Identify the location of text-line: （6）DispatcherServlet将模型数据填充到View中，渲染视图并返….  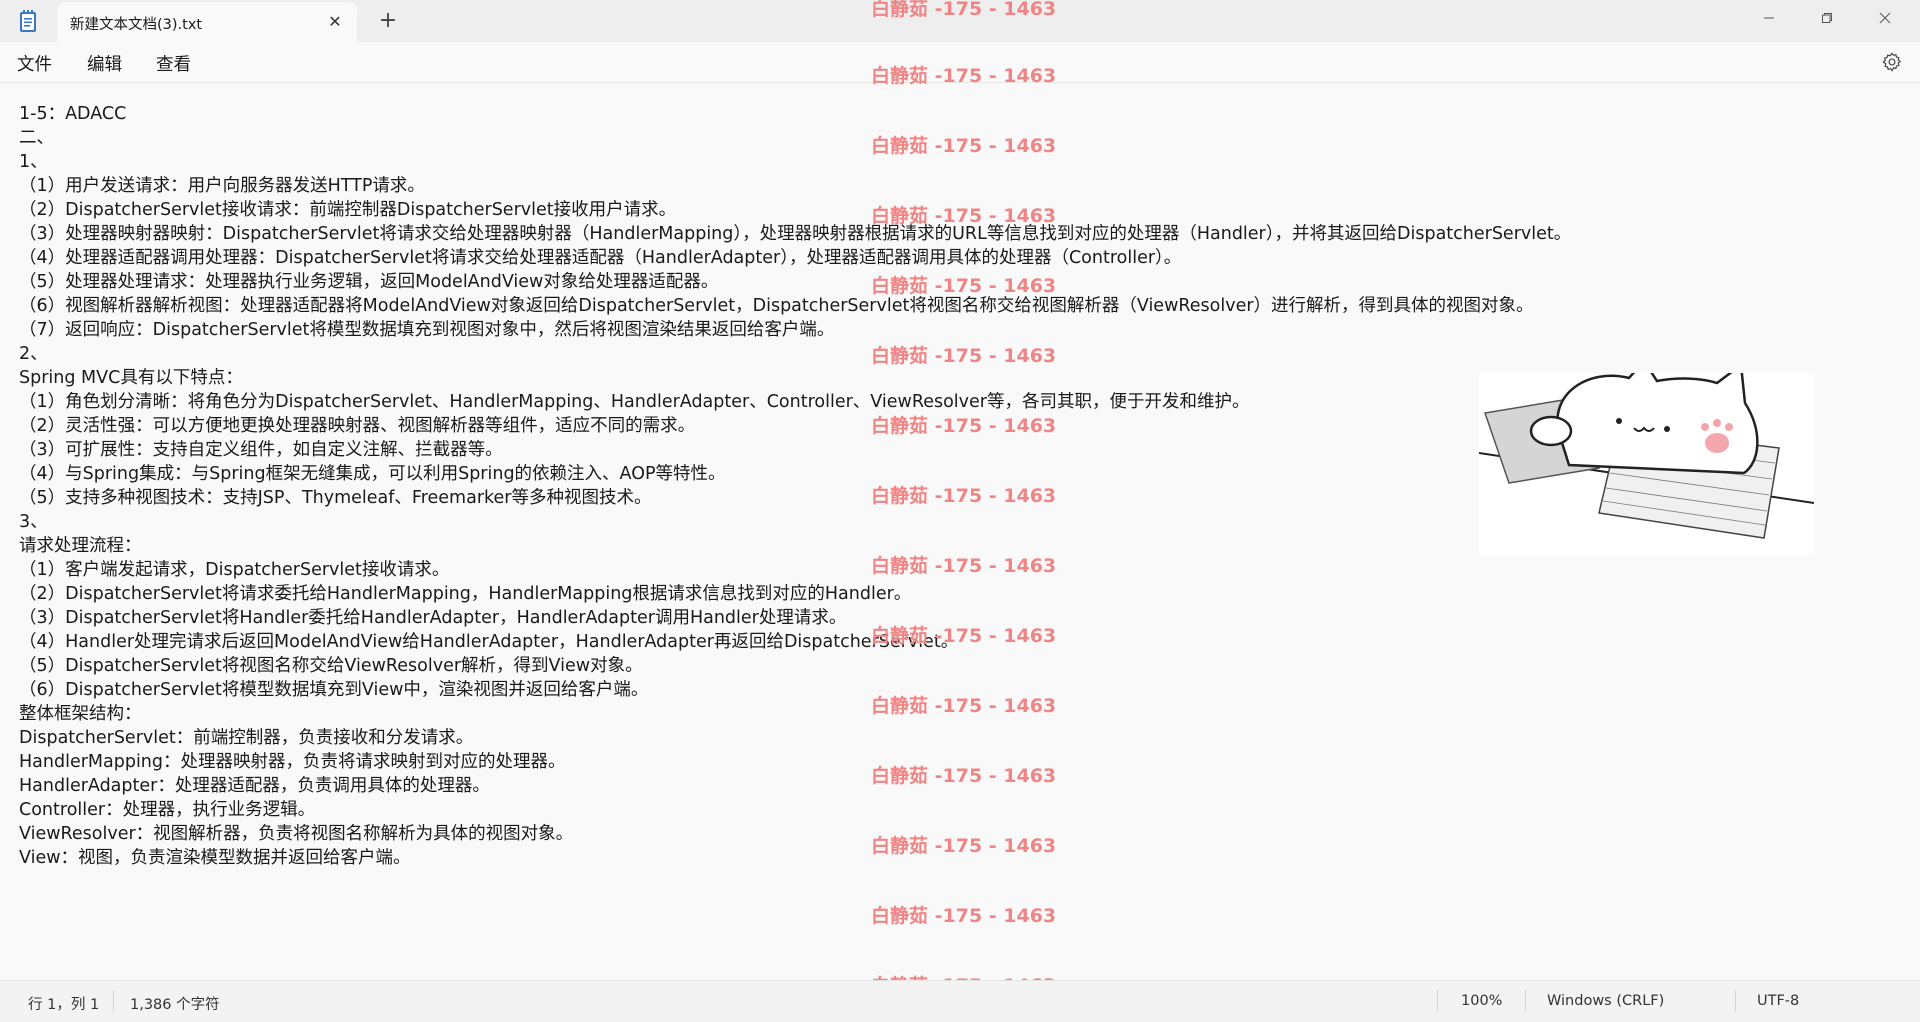
(334, 690).